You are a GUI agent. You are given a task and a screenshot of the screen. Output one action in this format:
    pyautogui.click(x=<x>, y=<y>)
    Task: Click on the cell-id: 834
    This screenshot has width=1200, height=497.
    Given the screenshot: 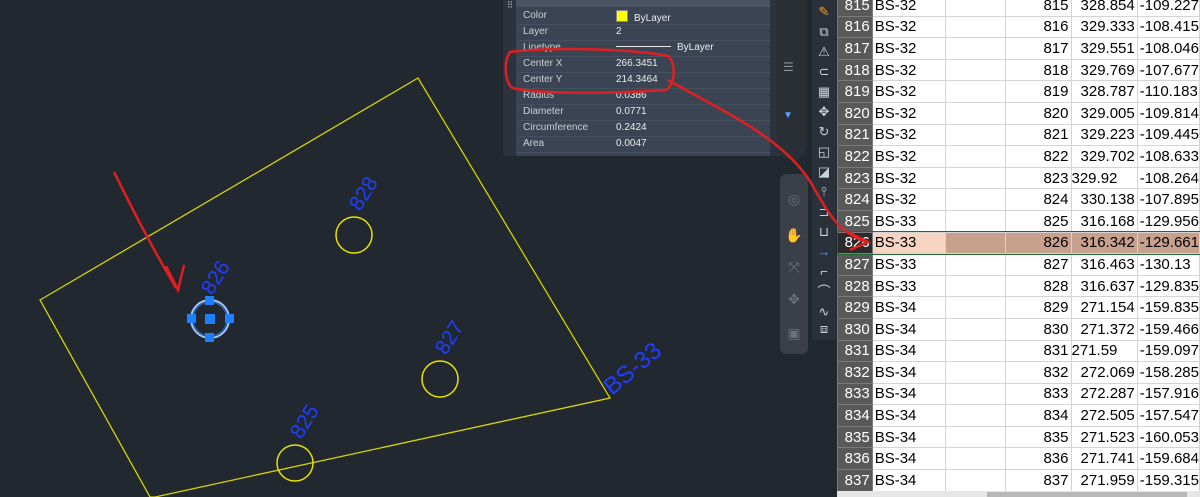 What is the action you would take?
    pyautogui.click(x=1038, y=415)
    